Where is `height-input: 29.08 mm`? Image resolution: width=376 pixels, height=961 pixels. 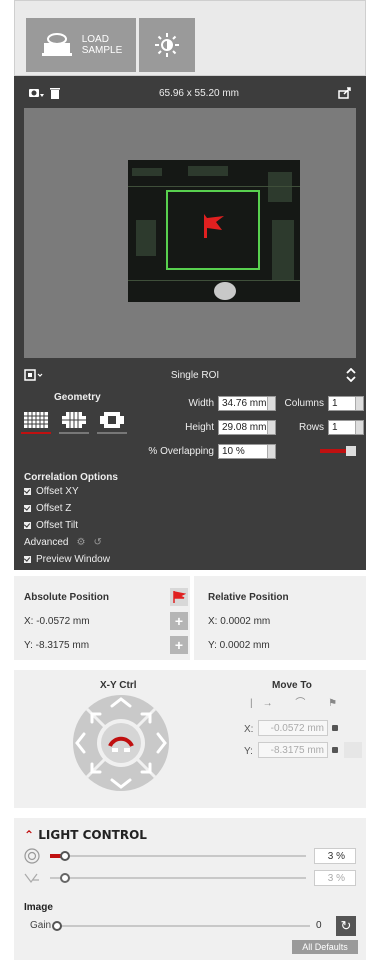
height-input: 29.08 mm is located at coordinates (247, 427).